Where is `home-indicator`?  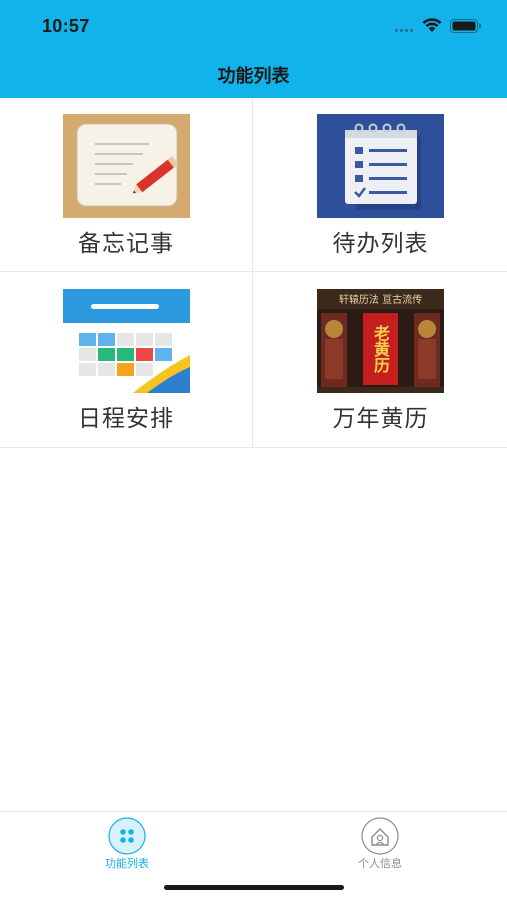 home-indicator is located at coordinates (254, 887).